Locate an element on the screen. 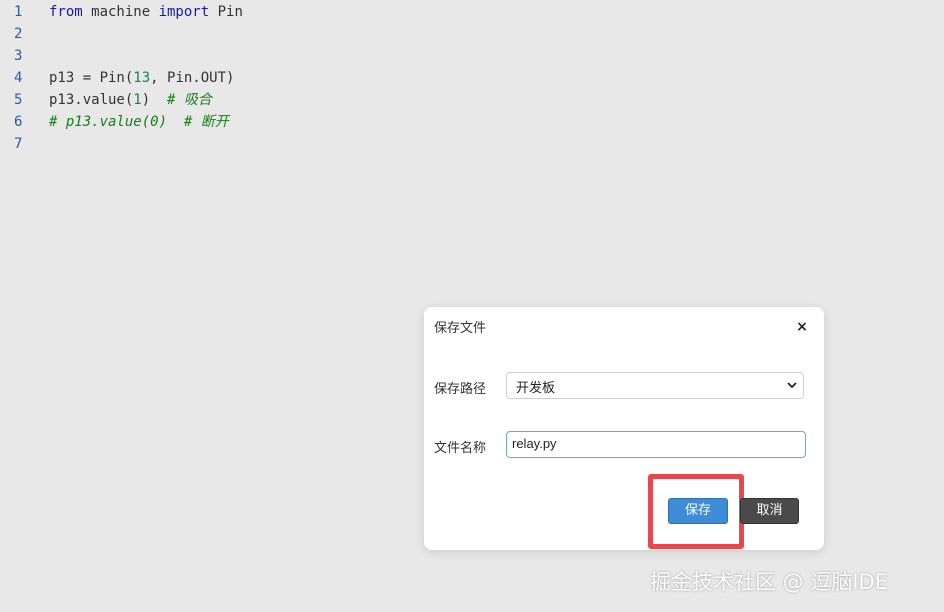 This screenshot has width=944, height=612. code-token: from is located at coordinates (66, 12).